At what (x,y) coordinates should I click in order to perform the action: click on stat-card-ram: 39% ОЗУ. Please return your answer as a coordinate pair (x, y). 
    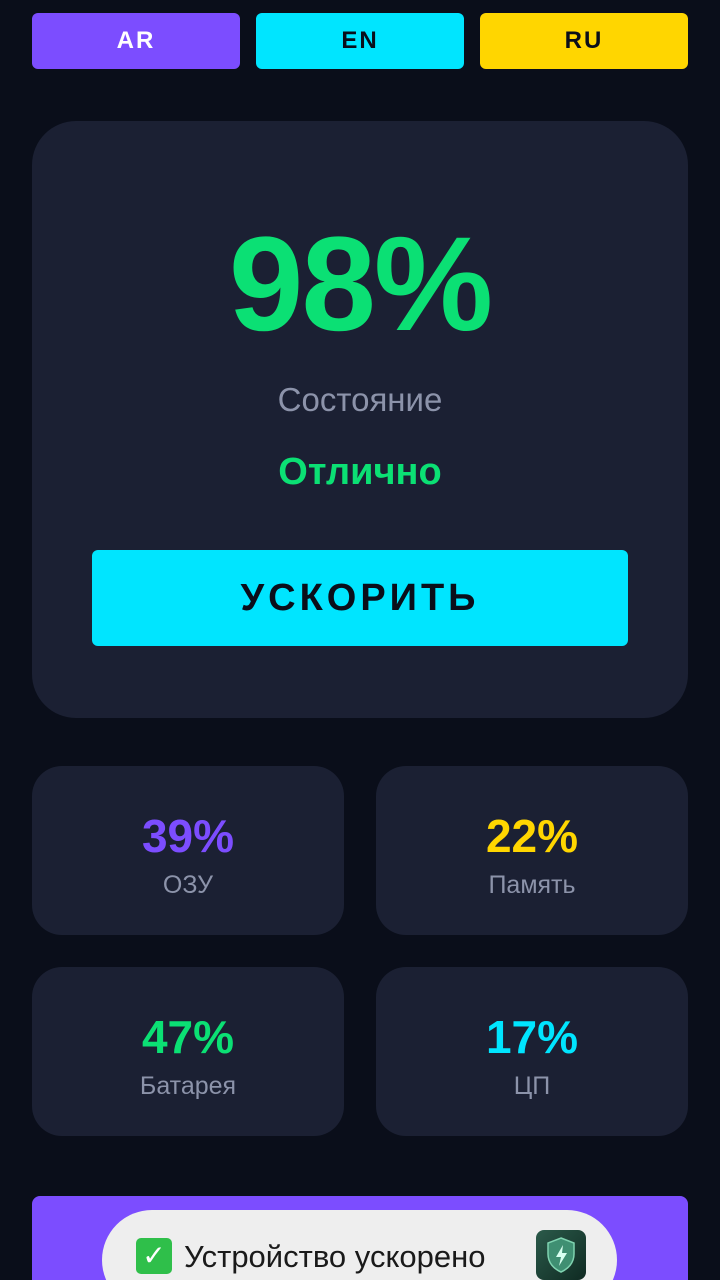
    Looking at the image, I should click on (188, 850).